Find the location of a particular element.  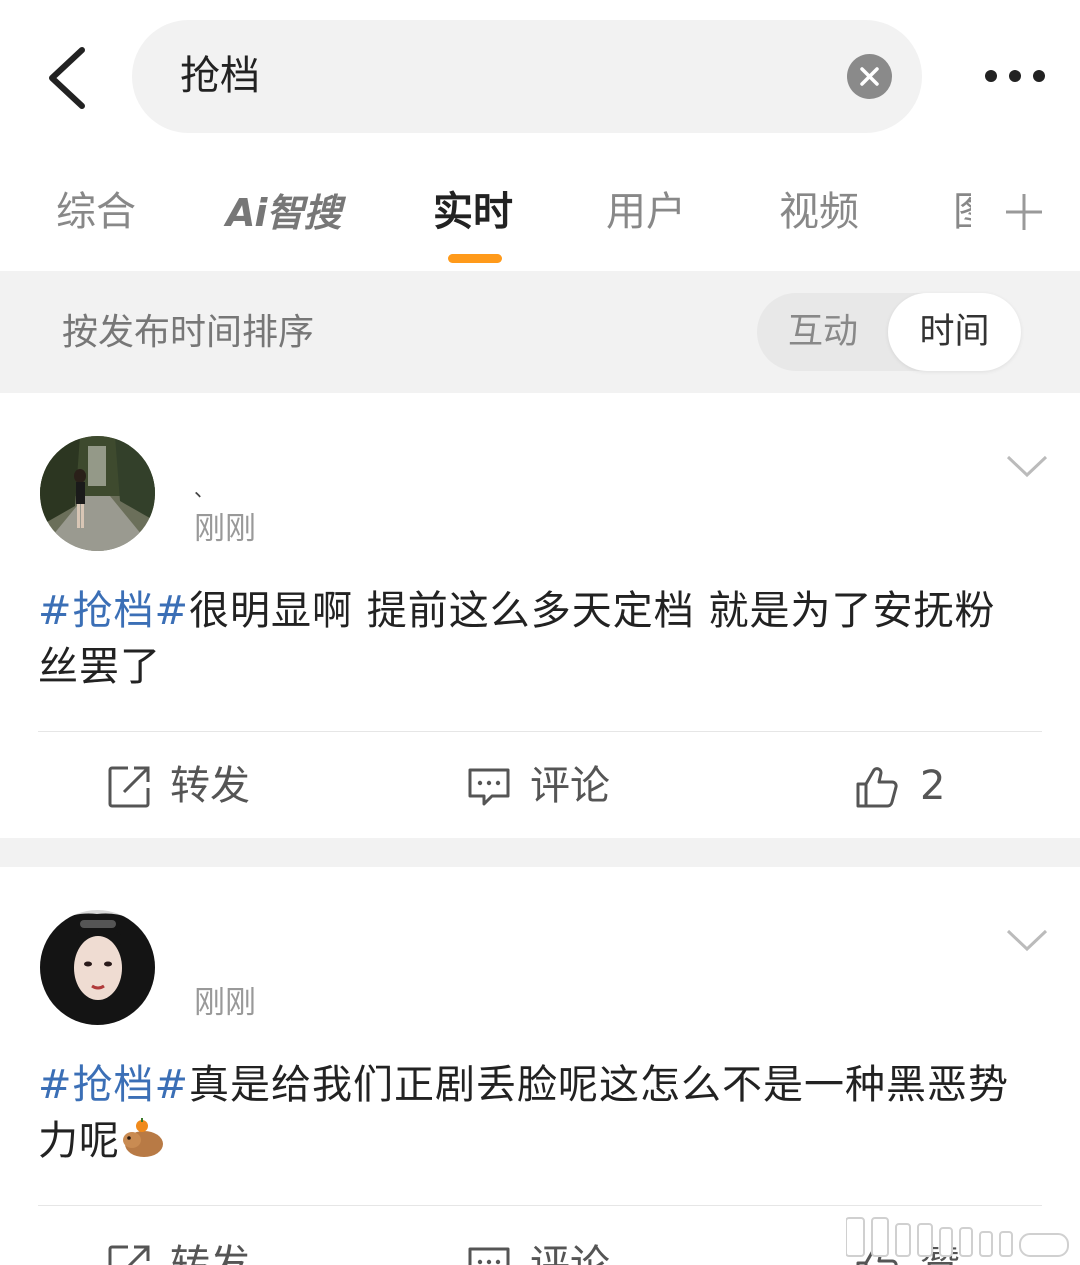

post-separator is located at coordinates (540, 852).